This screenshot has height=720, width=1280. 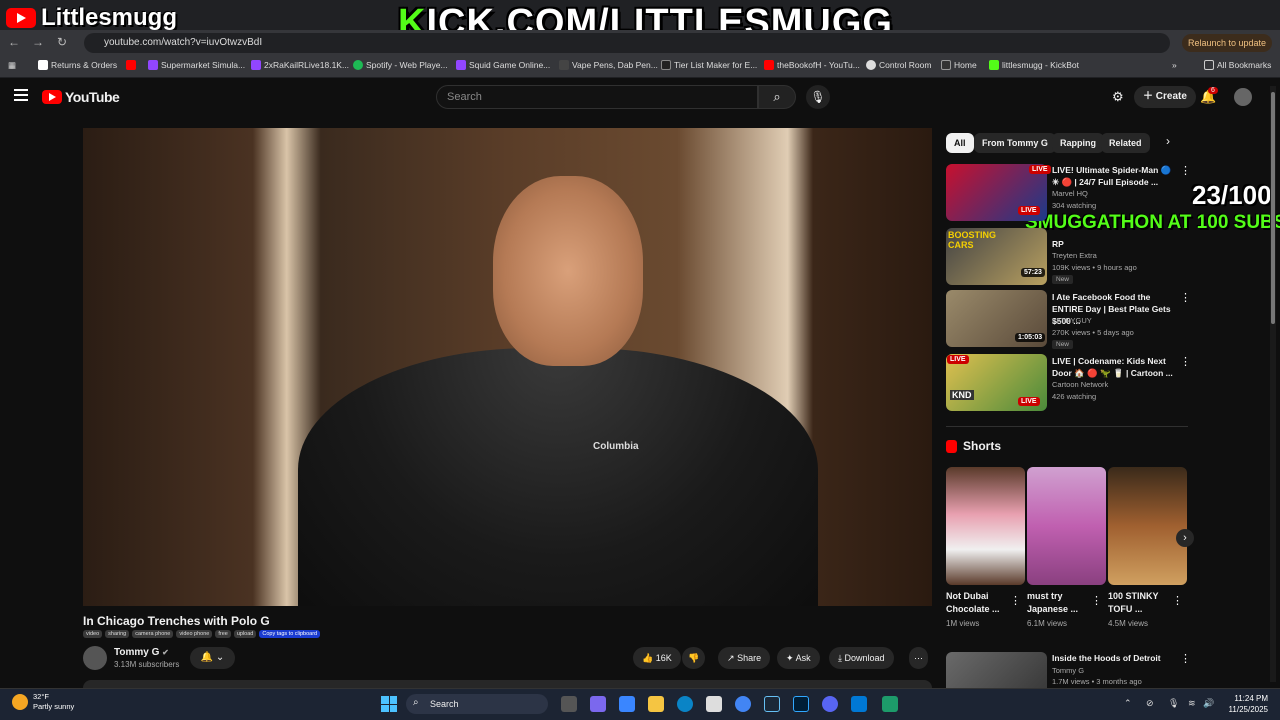 What do you see at coordinates (656, 704) in the screenshot?
I see `file-explorer-icon` at bounding box center [656, 704].